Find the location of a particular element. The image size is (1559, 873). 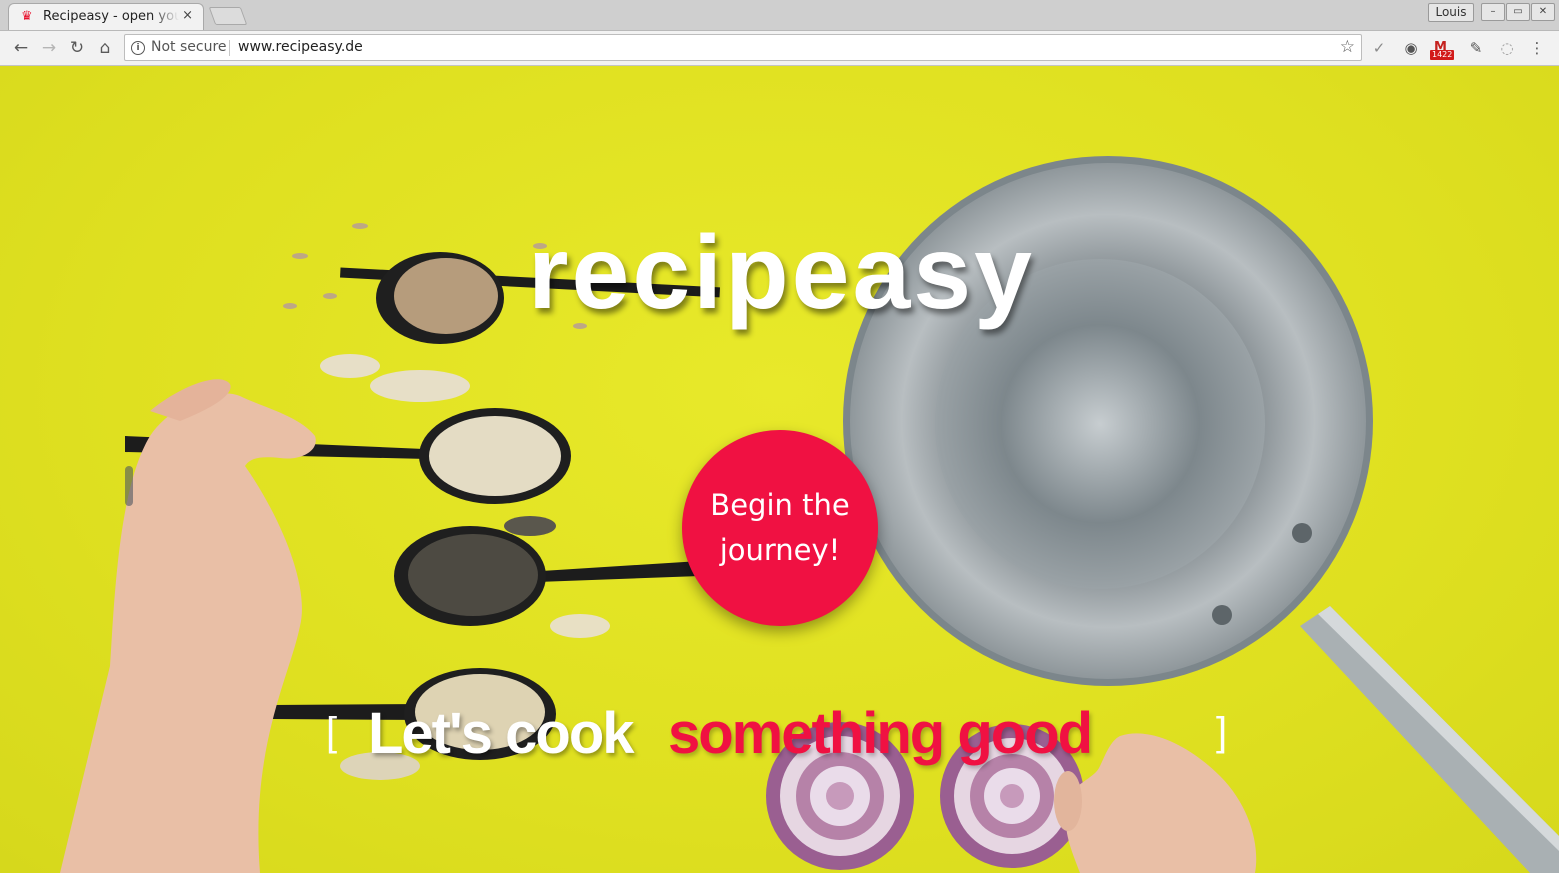

bookmark-star-icon: ☆ is located at coordinates (1347, 47).